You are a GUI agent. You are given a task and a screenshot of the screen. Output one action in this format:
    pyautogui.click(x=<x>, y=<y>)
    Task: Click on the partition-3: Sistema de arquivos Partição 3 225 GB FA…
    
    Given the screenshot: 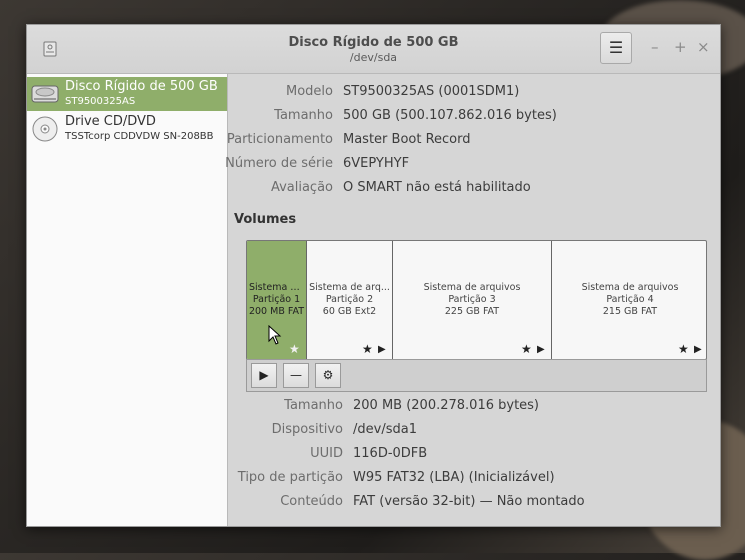 What is the action you would take?
    pyautogui.click(x=472, y=300)
    